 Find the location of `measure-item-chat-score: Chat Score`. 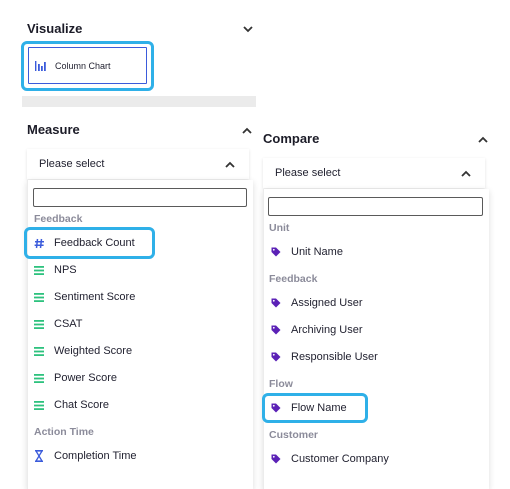

measure-item-chat-score: Chat Score is located at coordinates (71, 405).